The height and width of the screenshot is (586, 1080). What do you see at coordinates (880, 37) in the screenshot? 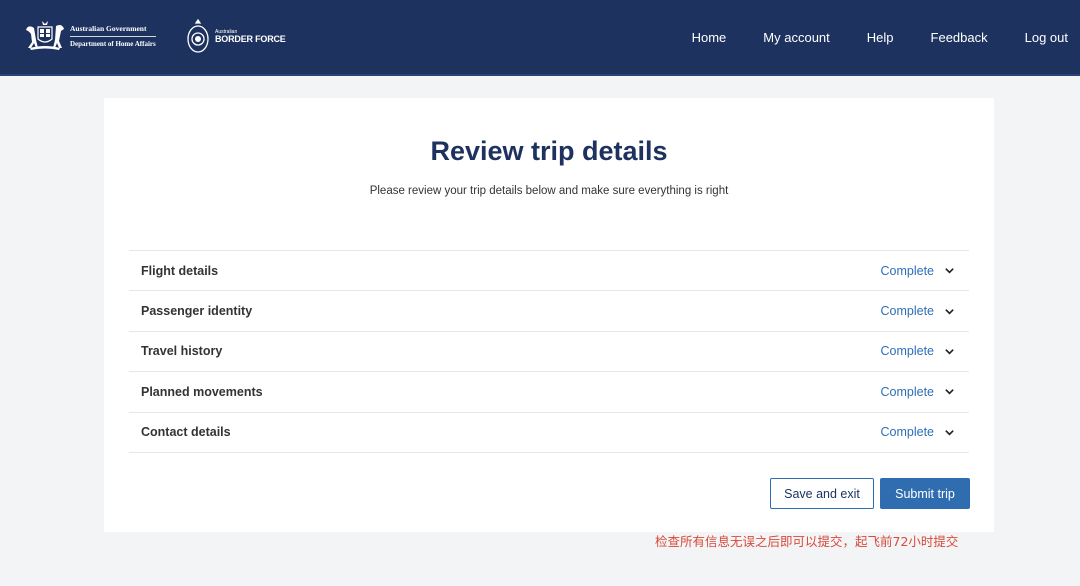
I see `nav-help: Help` at bounding box center [880, 37].